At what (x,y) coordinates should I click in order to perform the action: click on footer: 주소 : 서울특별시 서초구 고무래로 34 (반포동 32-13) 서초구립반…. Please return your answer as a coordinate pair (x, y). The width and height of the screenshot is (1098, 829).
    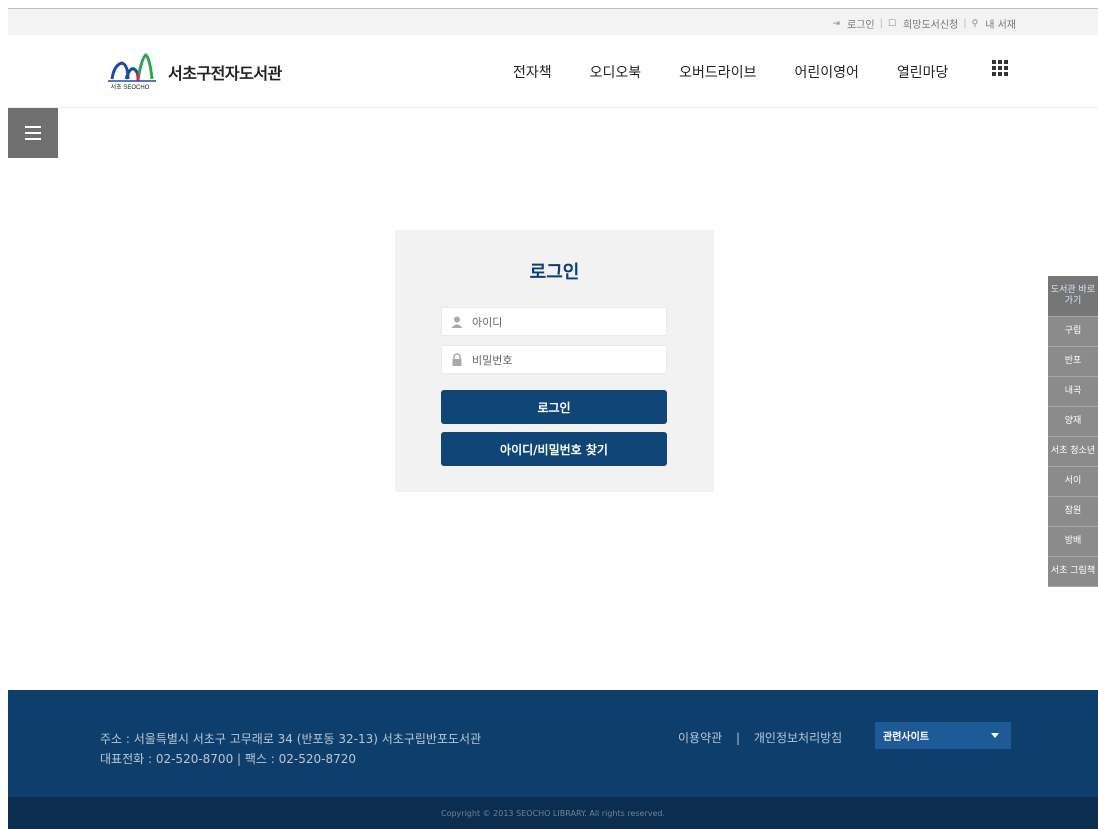
    Looking at the image, I should click on (553, 743).